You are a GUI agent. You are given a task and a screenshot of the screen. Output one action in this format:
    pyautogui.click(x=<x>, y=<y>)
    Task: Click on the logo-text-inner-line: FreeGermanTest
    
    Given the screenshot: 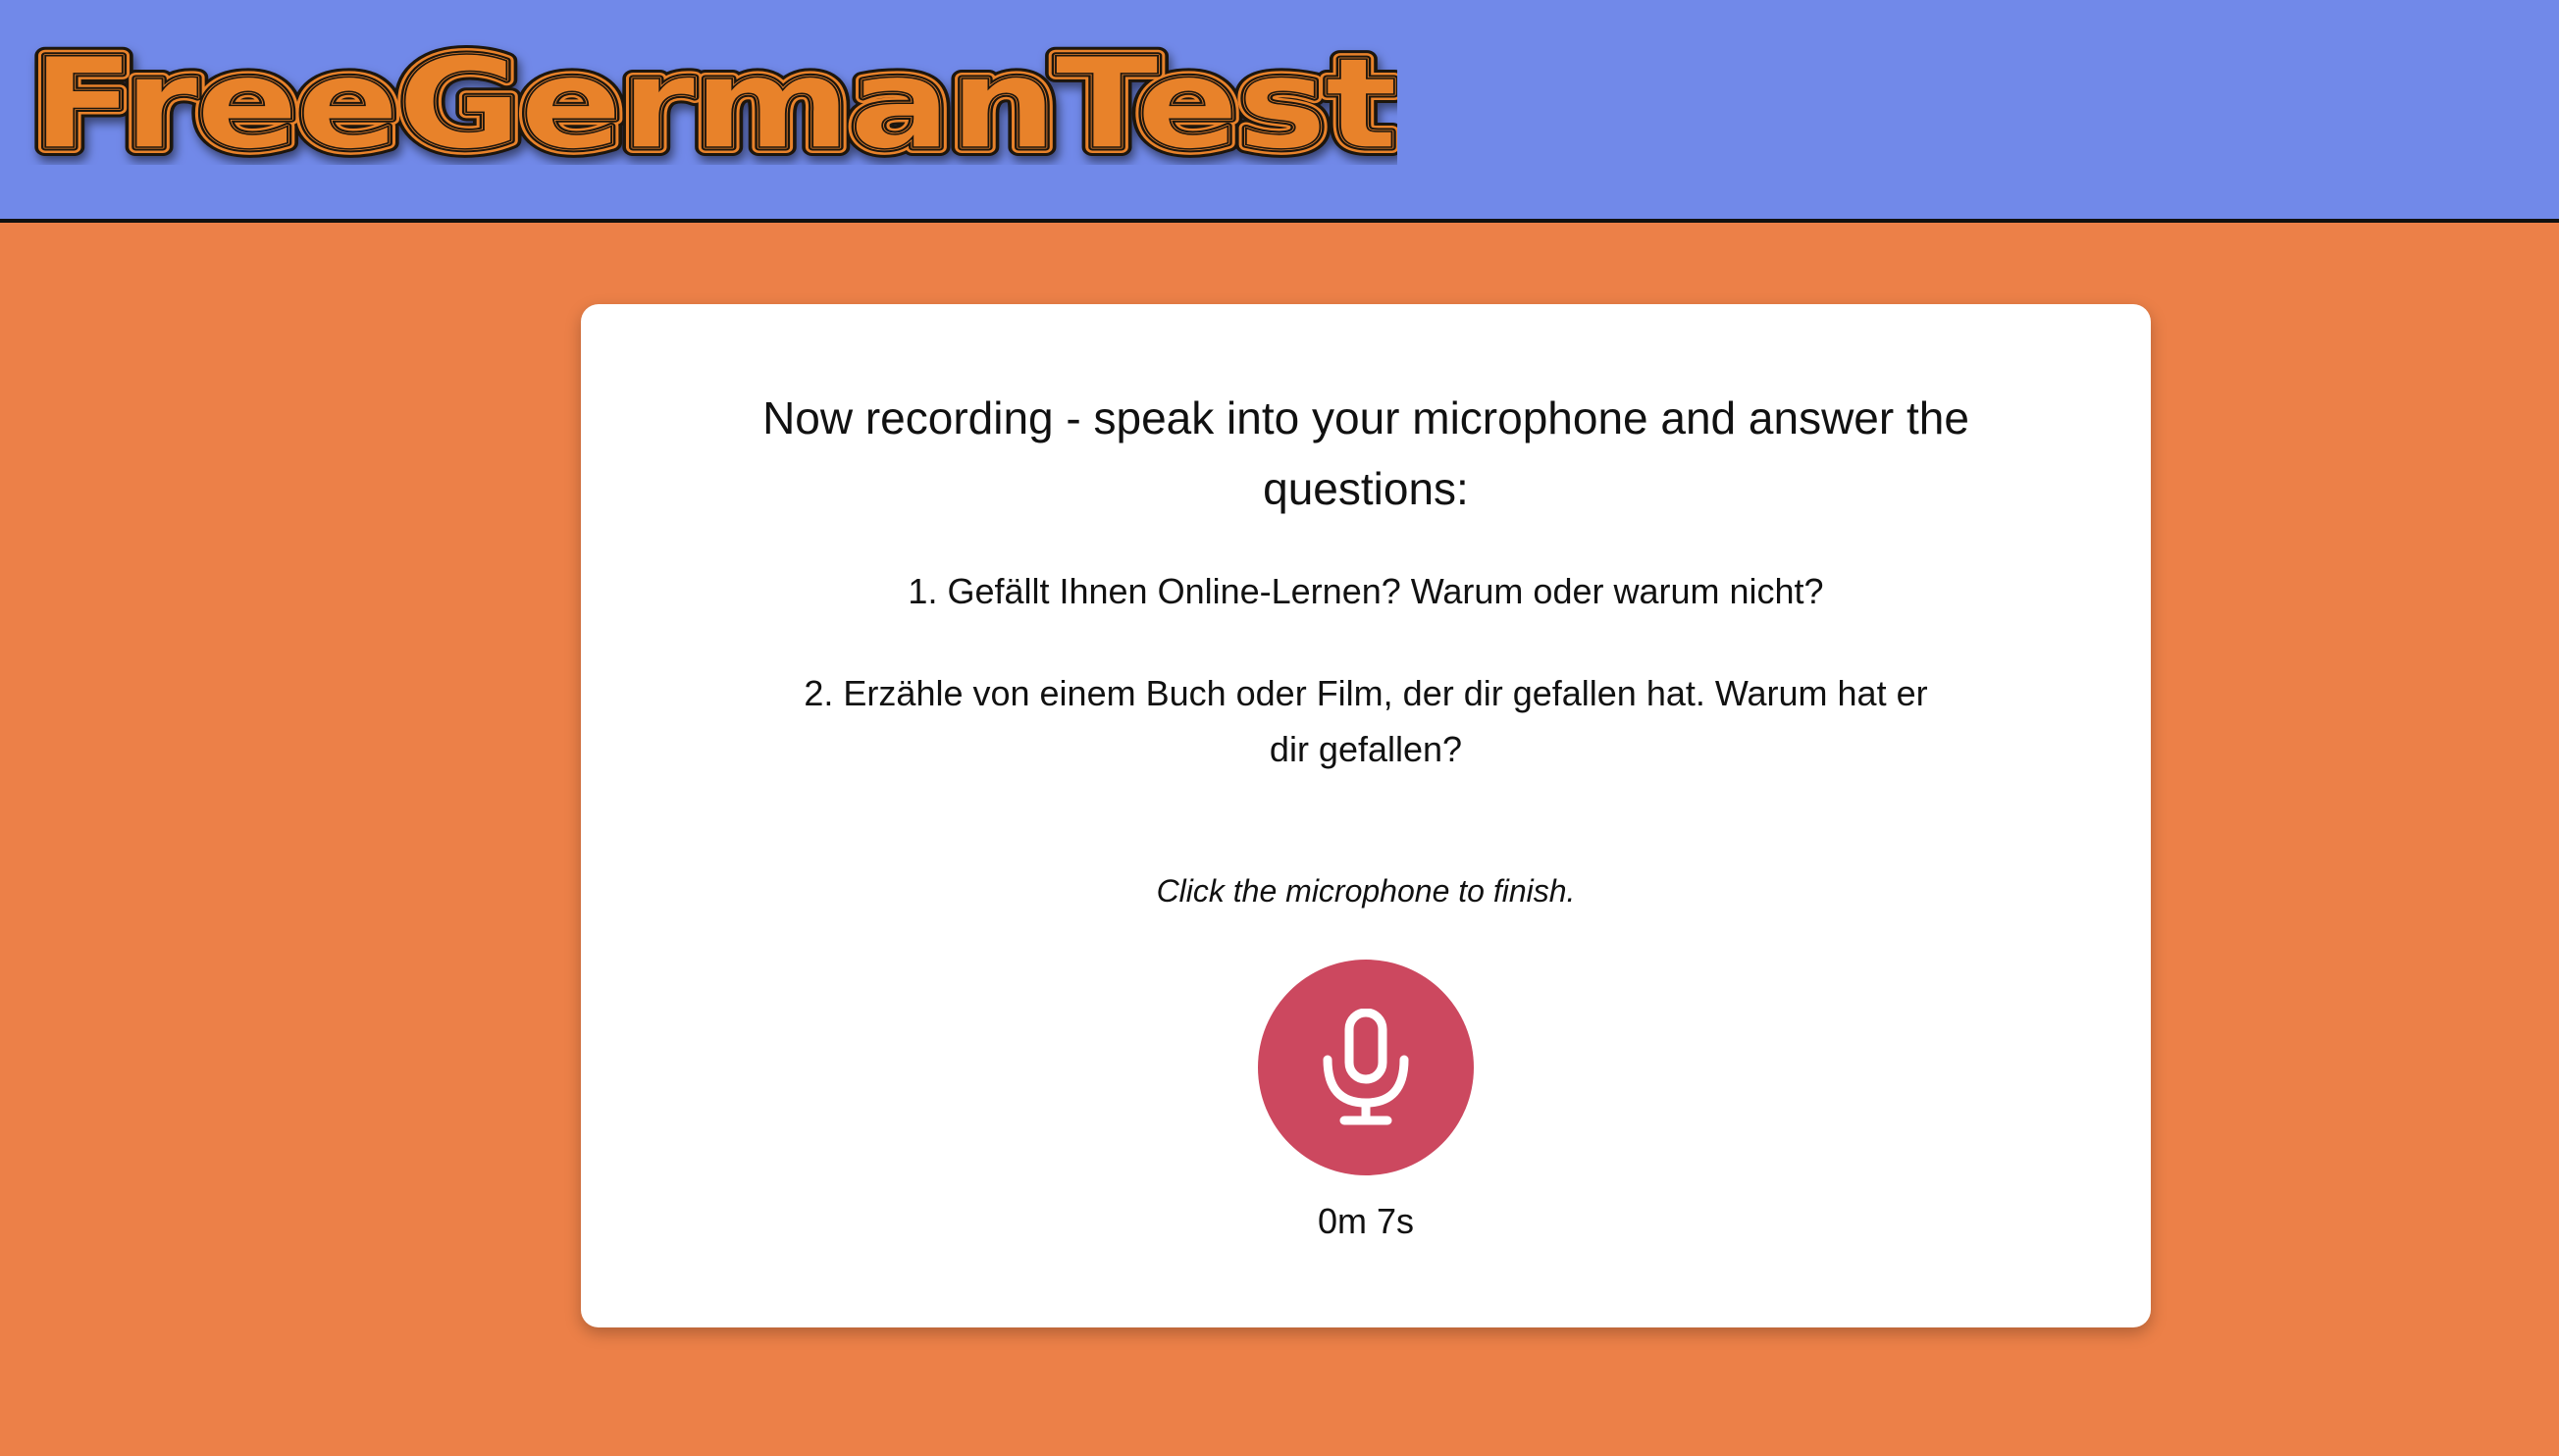 What is the action you would take?
    pyautogui.click(x=713, y=98)
    